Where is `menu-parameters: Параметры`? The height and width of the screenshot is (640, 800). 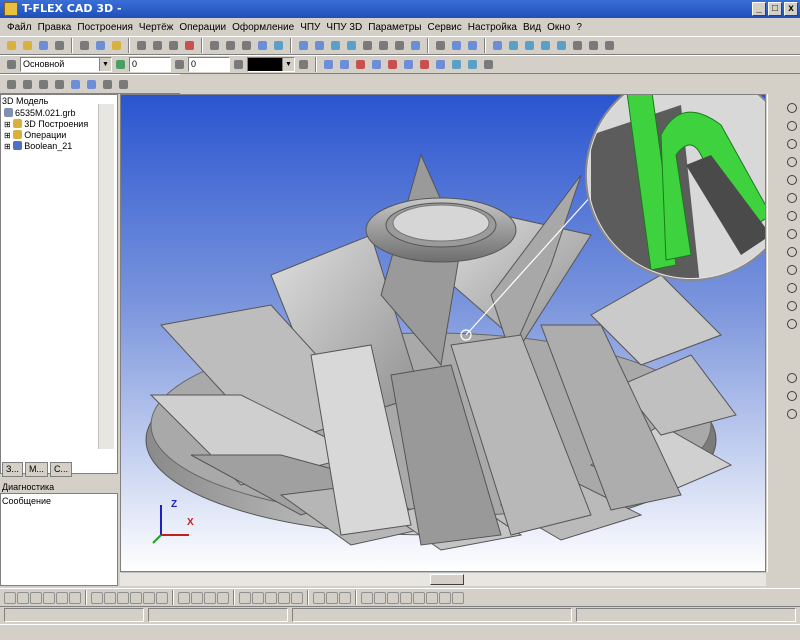 menu-parameters: Параметры is located at coordinates (394, 27).